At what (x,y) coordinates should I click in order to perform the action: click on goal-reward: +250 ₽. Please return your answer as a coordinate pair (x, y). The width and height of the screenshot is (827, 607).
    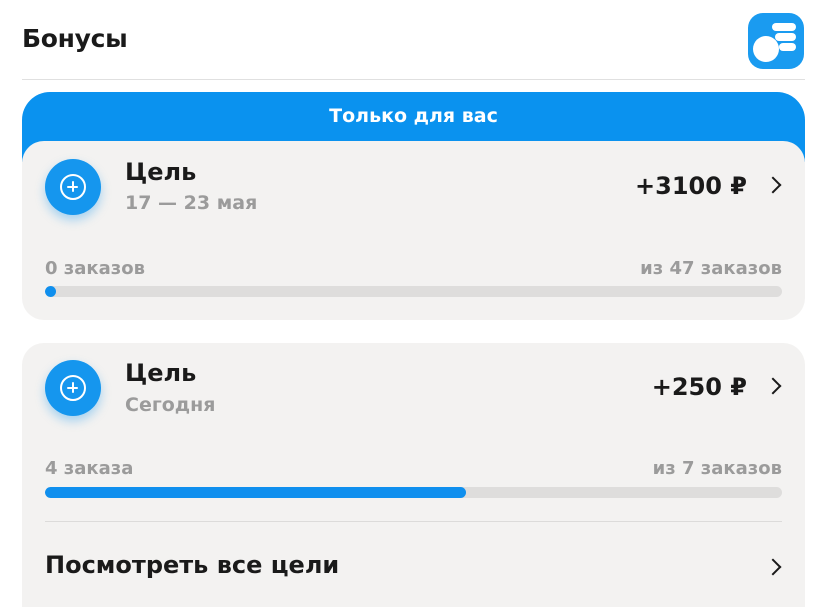
    Looking at the image, I should click on (699, 387).